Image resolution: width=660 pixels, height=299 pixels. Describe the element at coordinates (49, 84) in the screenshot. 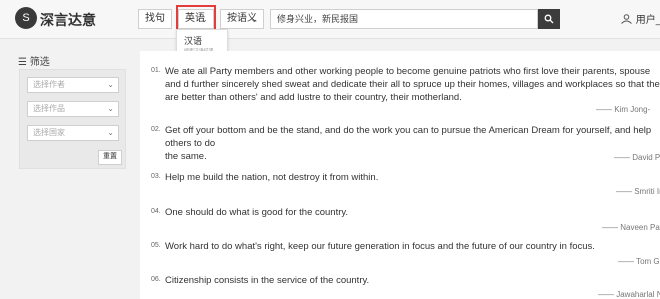

I see `author-select-placeholder: 选择作者` at that location.